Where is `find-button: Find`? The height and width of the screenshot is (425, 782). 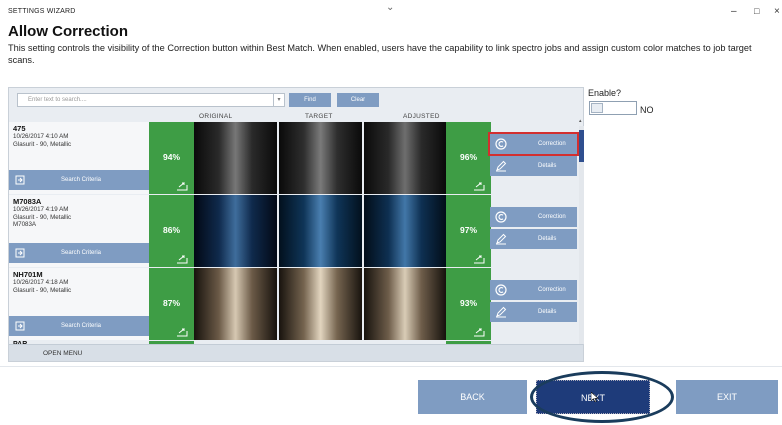 find-button: Find is located at coordinates (310, 100).